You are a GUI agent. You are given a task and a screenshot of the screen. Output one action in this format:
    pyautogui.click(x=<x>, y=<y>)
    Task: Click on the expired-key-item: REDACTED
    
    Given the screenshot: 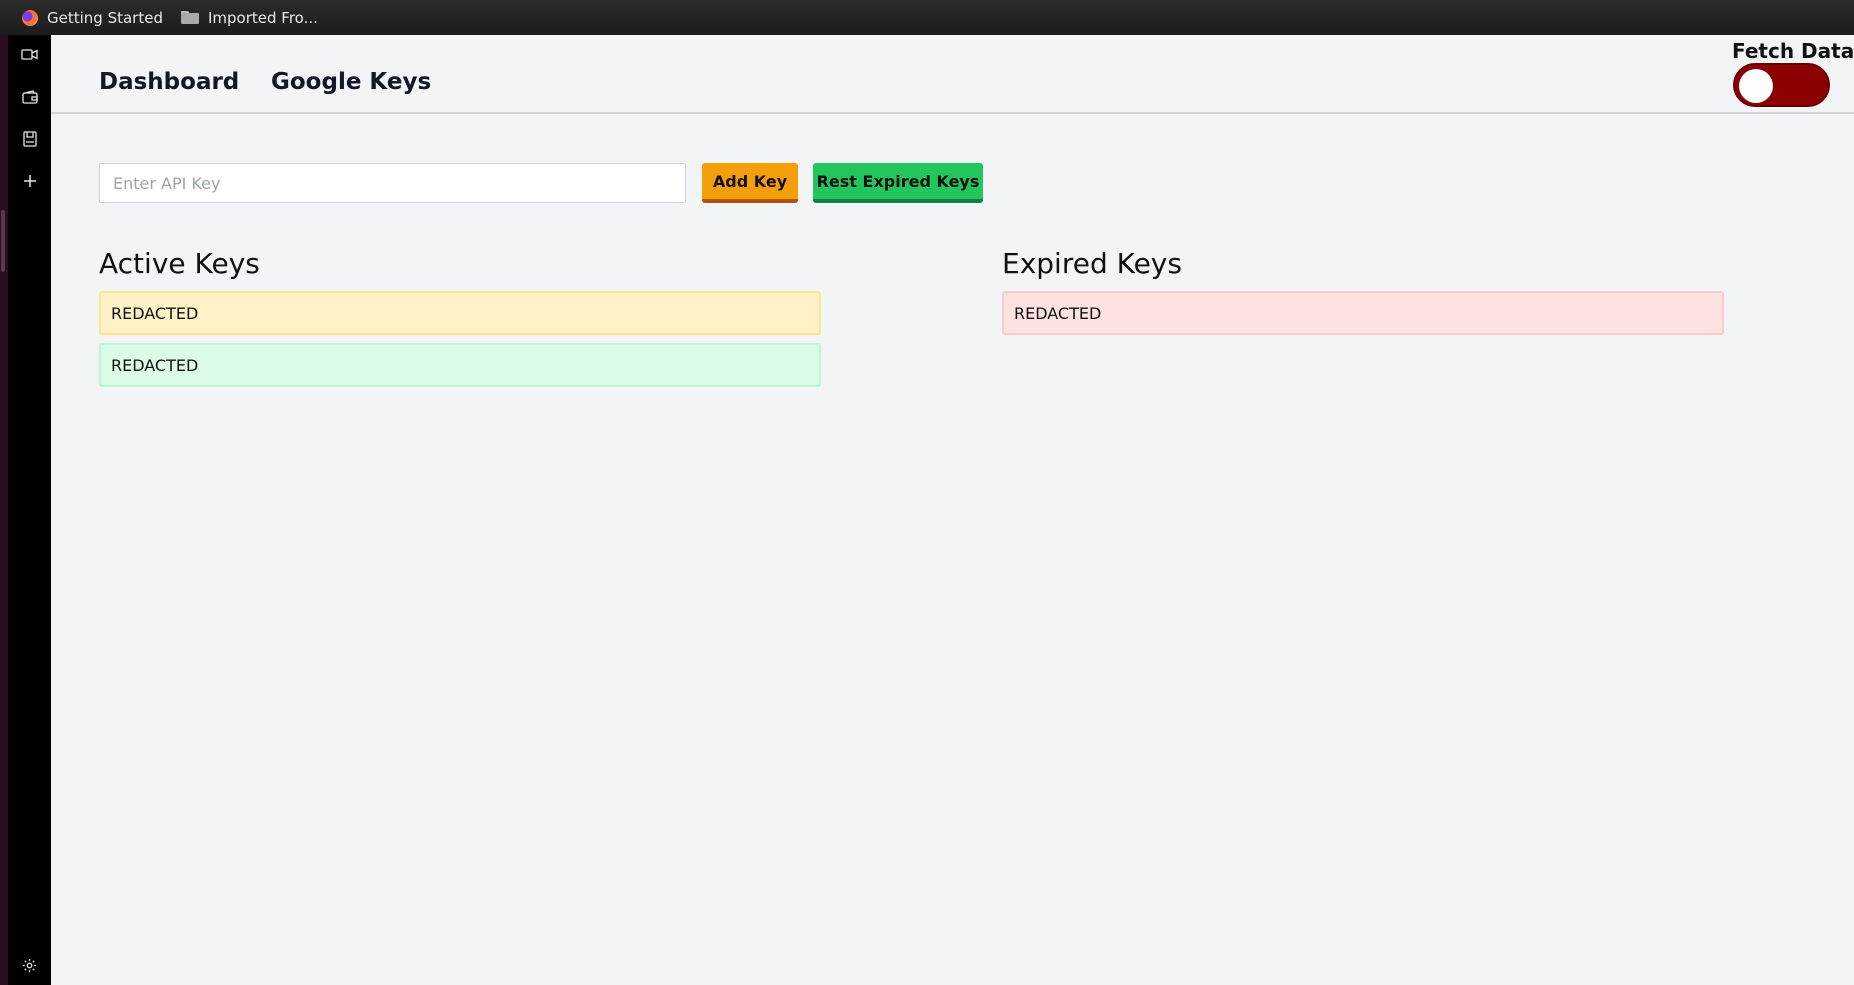 What is the action you would take?
    pyautogui.click(x=1363, y=313)
    